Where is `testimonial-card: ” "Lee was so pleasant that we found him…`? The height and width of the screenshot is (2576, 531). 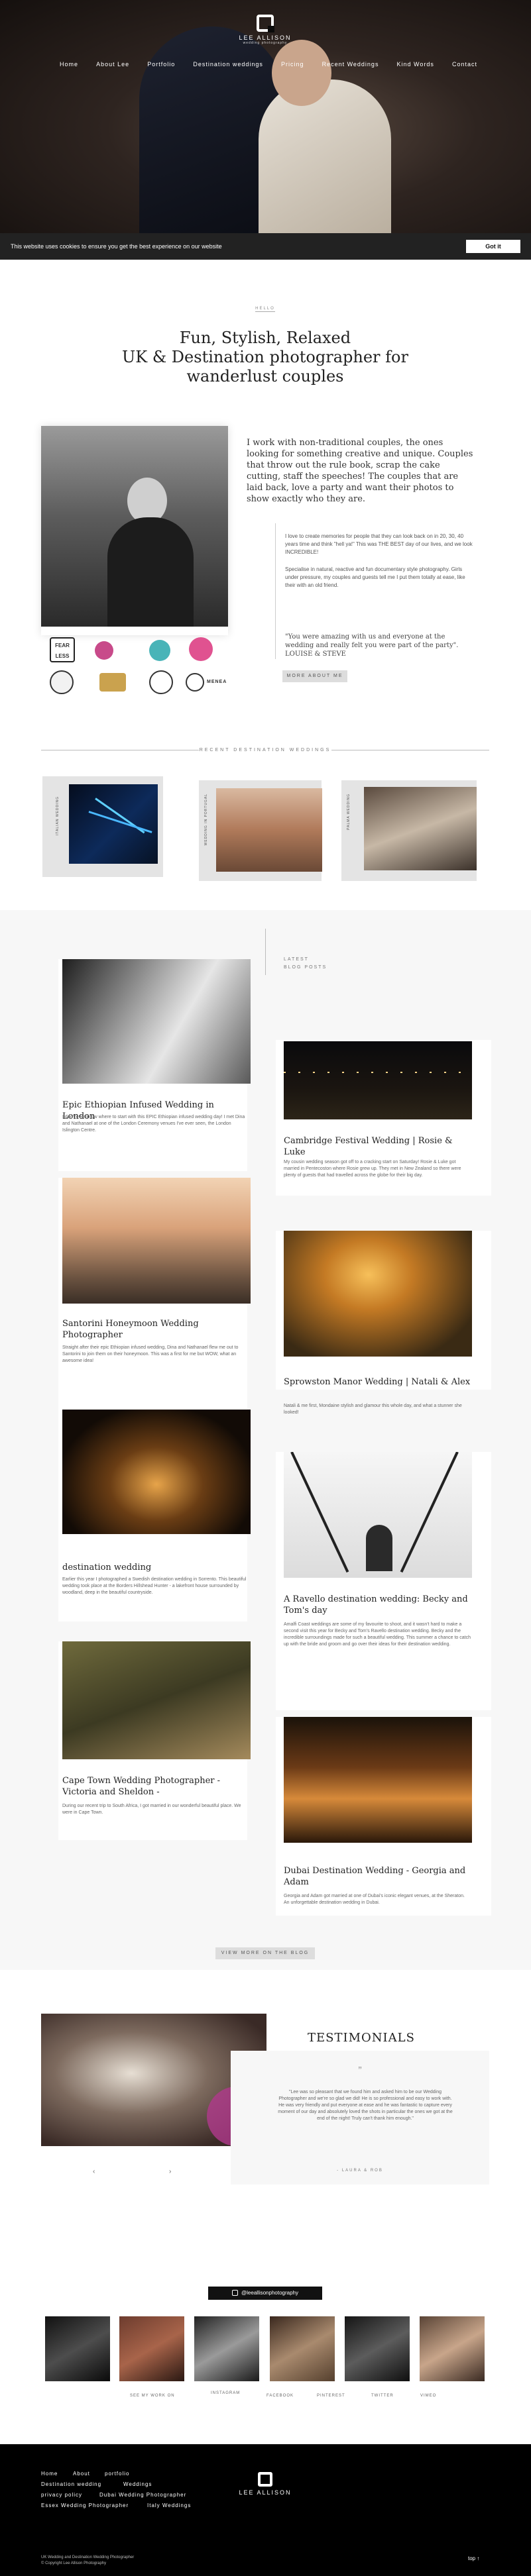
testimonial-card: ” "Lee was so pleasant that we found him… is located at coordinates (360, 2118).